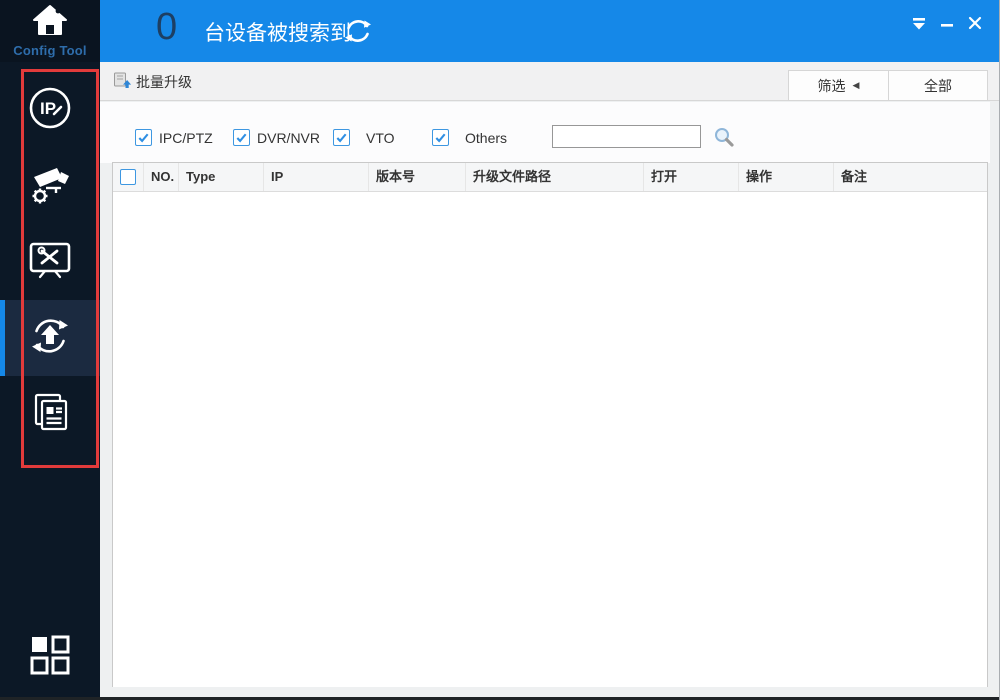  Describe the element at coordinates (947, 23) in the screenshot. I see `minimize-button` at that location.